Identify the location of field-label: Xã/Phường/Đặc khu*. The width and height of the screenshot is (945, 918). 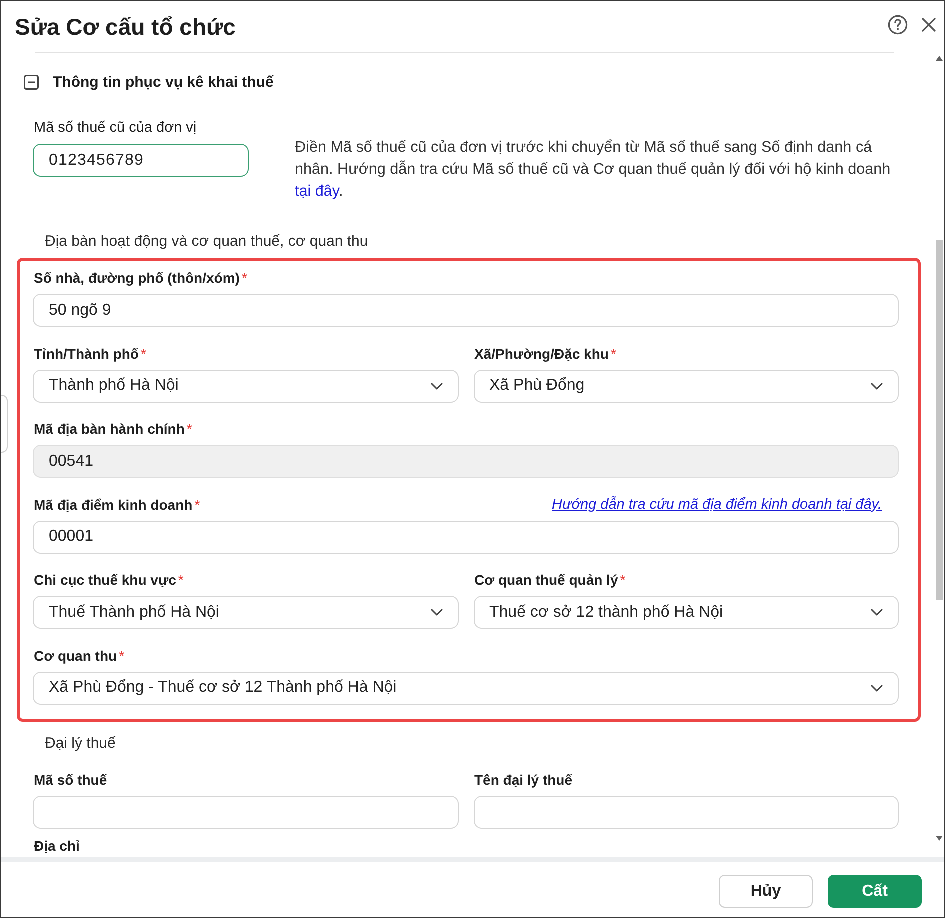
(545, 353).